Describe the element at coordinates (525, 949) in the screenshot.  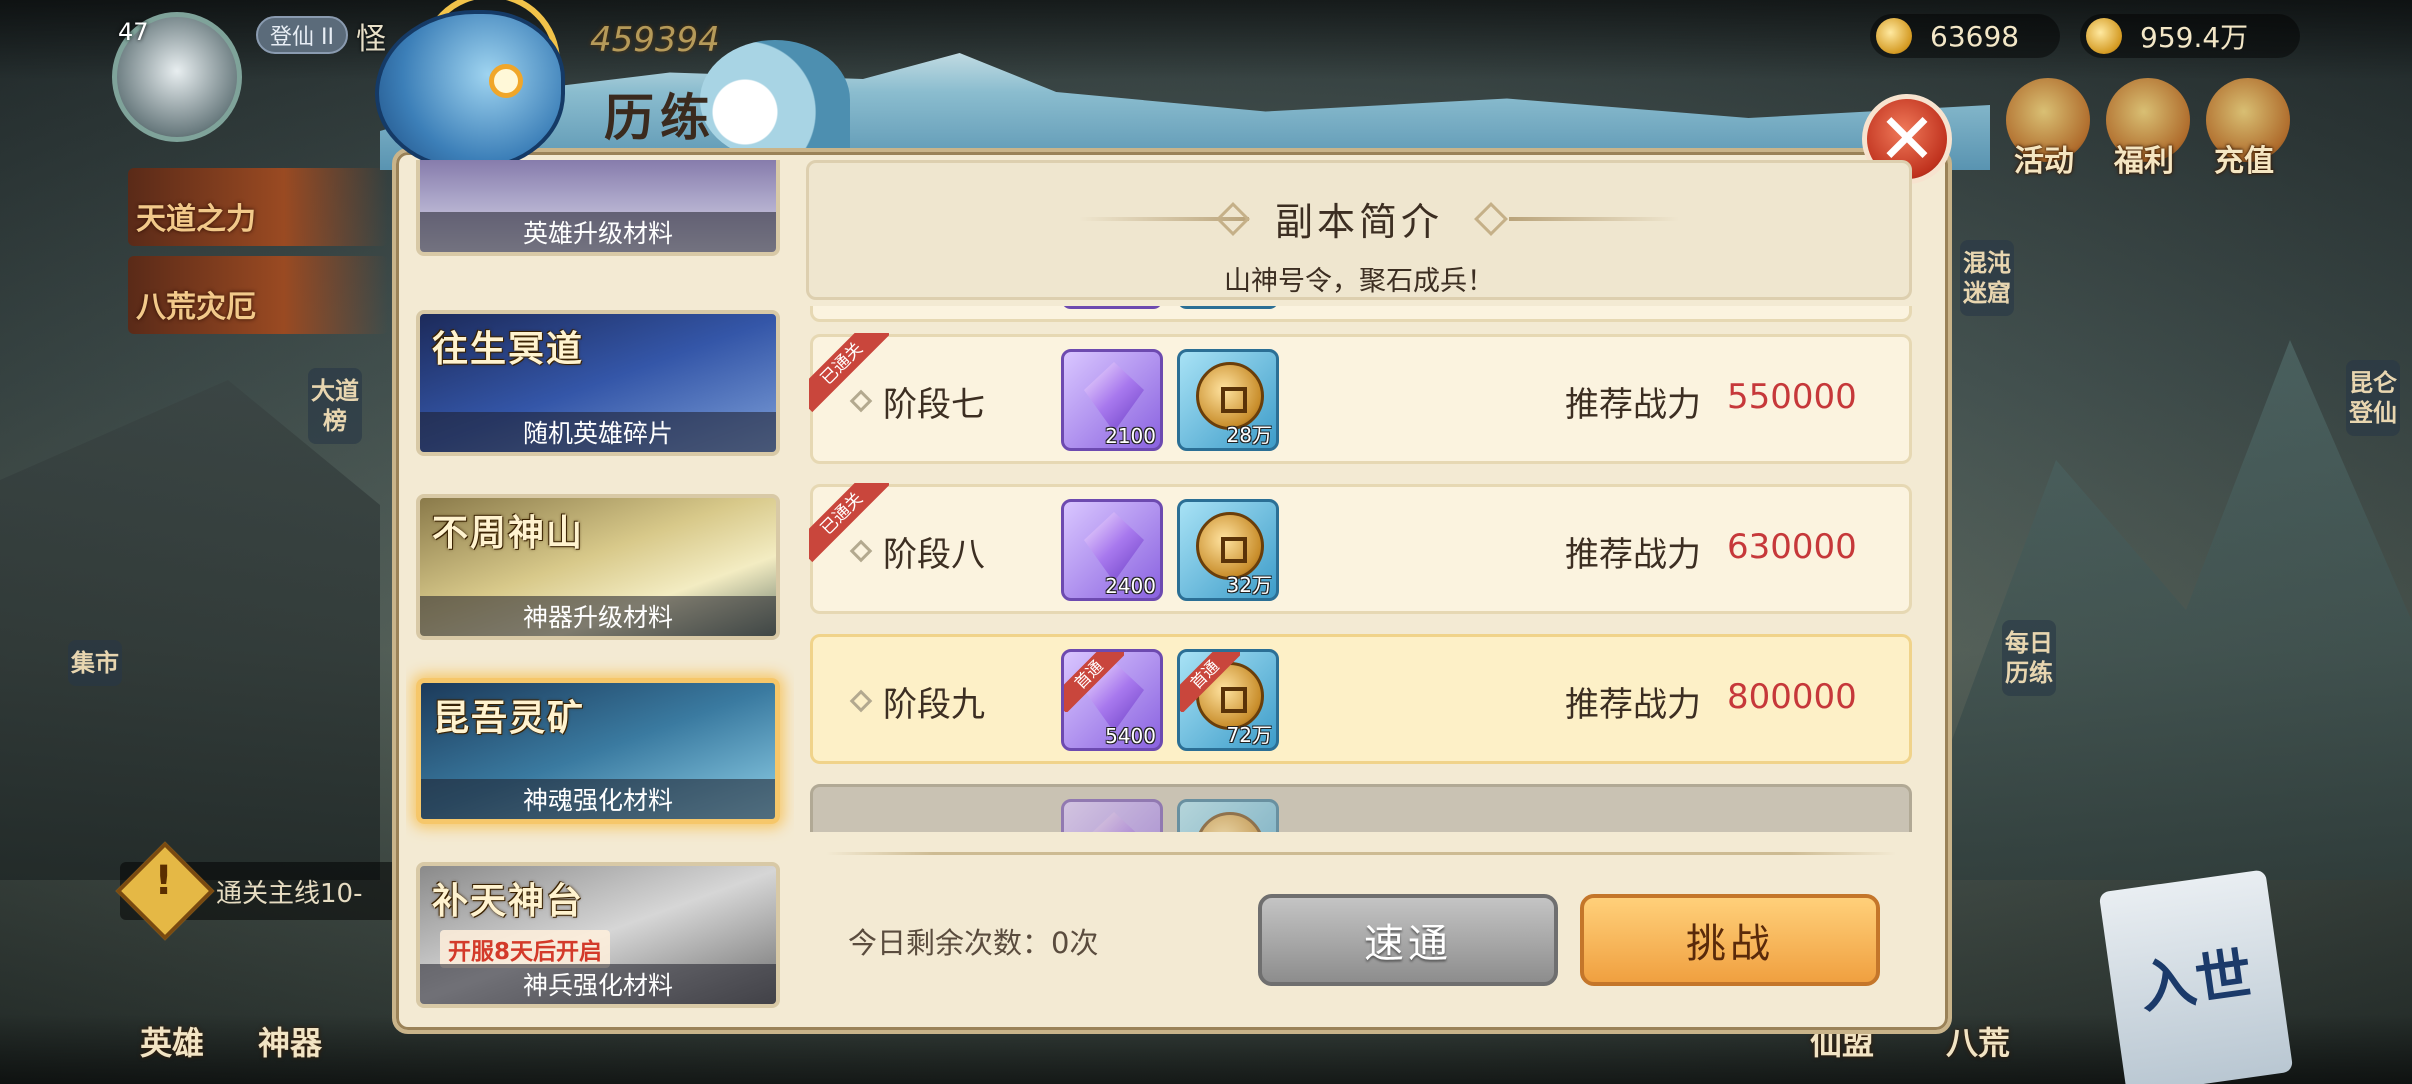
I see `dungeon-lock-text: 开服8天后开启` at that location.